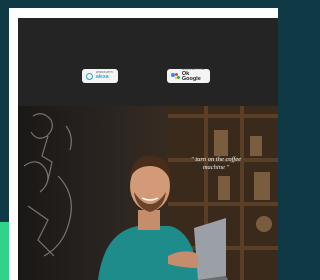  I want to click on alexa-icon, so click(89, 76).